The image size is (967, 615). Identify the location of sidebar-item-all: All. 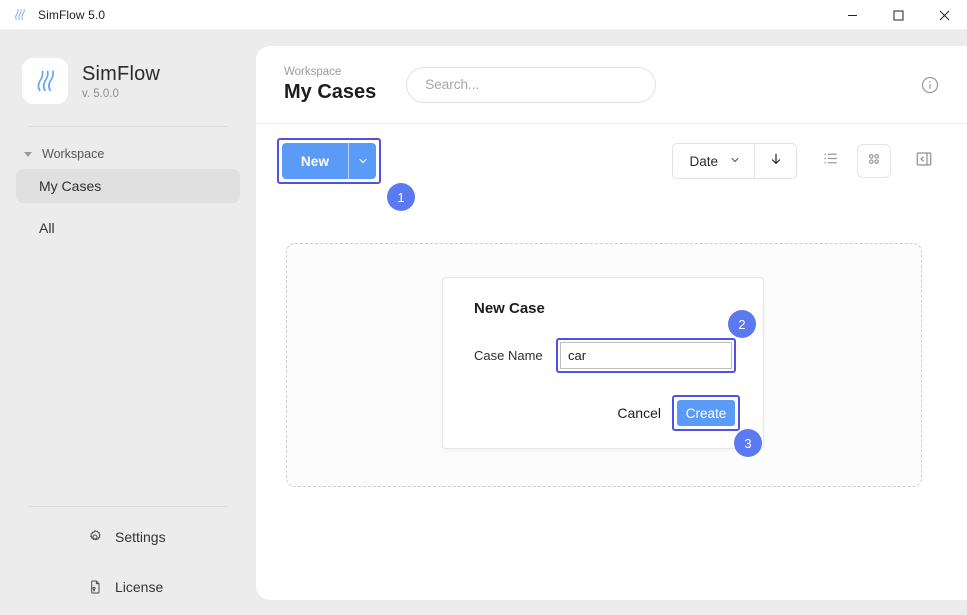
(128, 228).